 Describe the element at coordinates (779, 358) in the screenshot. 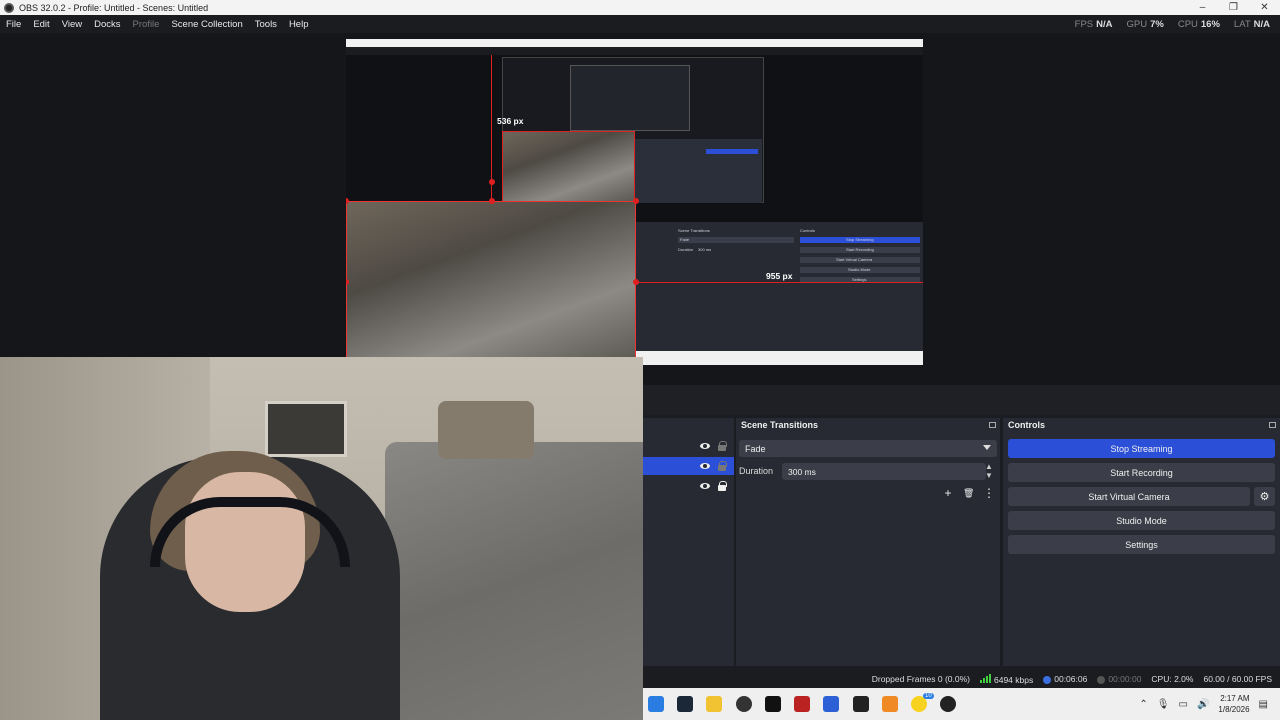

I see `nested-taskbar` at that location.